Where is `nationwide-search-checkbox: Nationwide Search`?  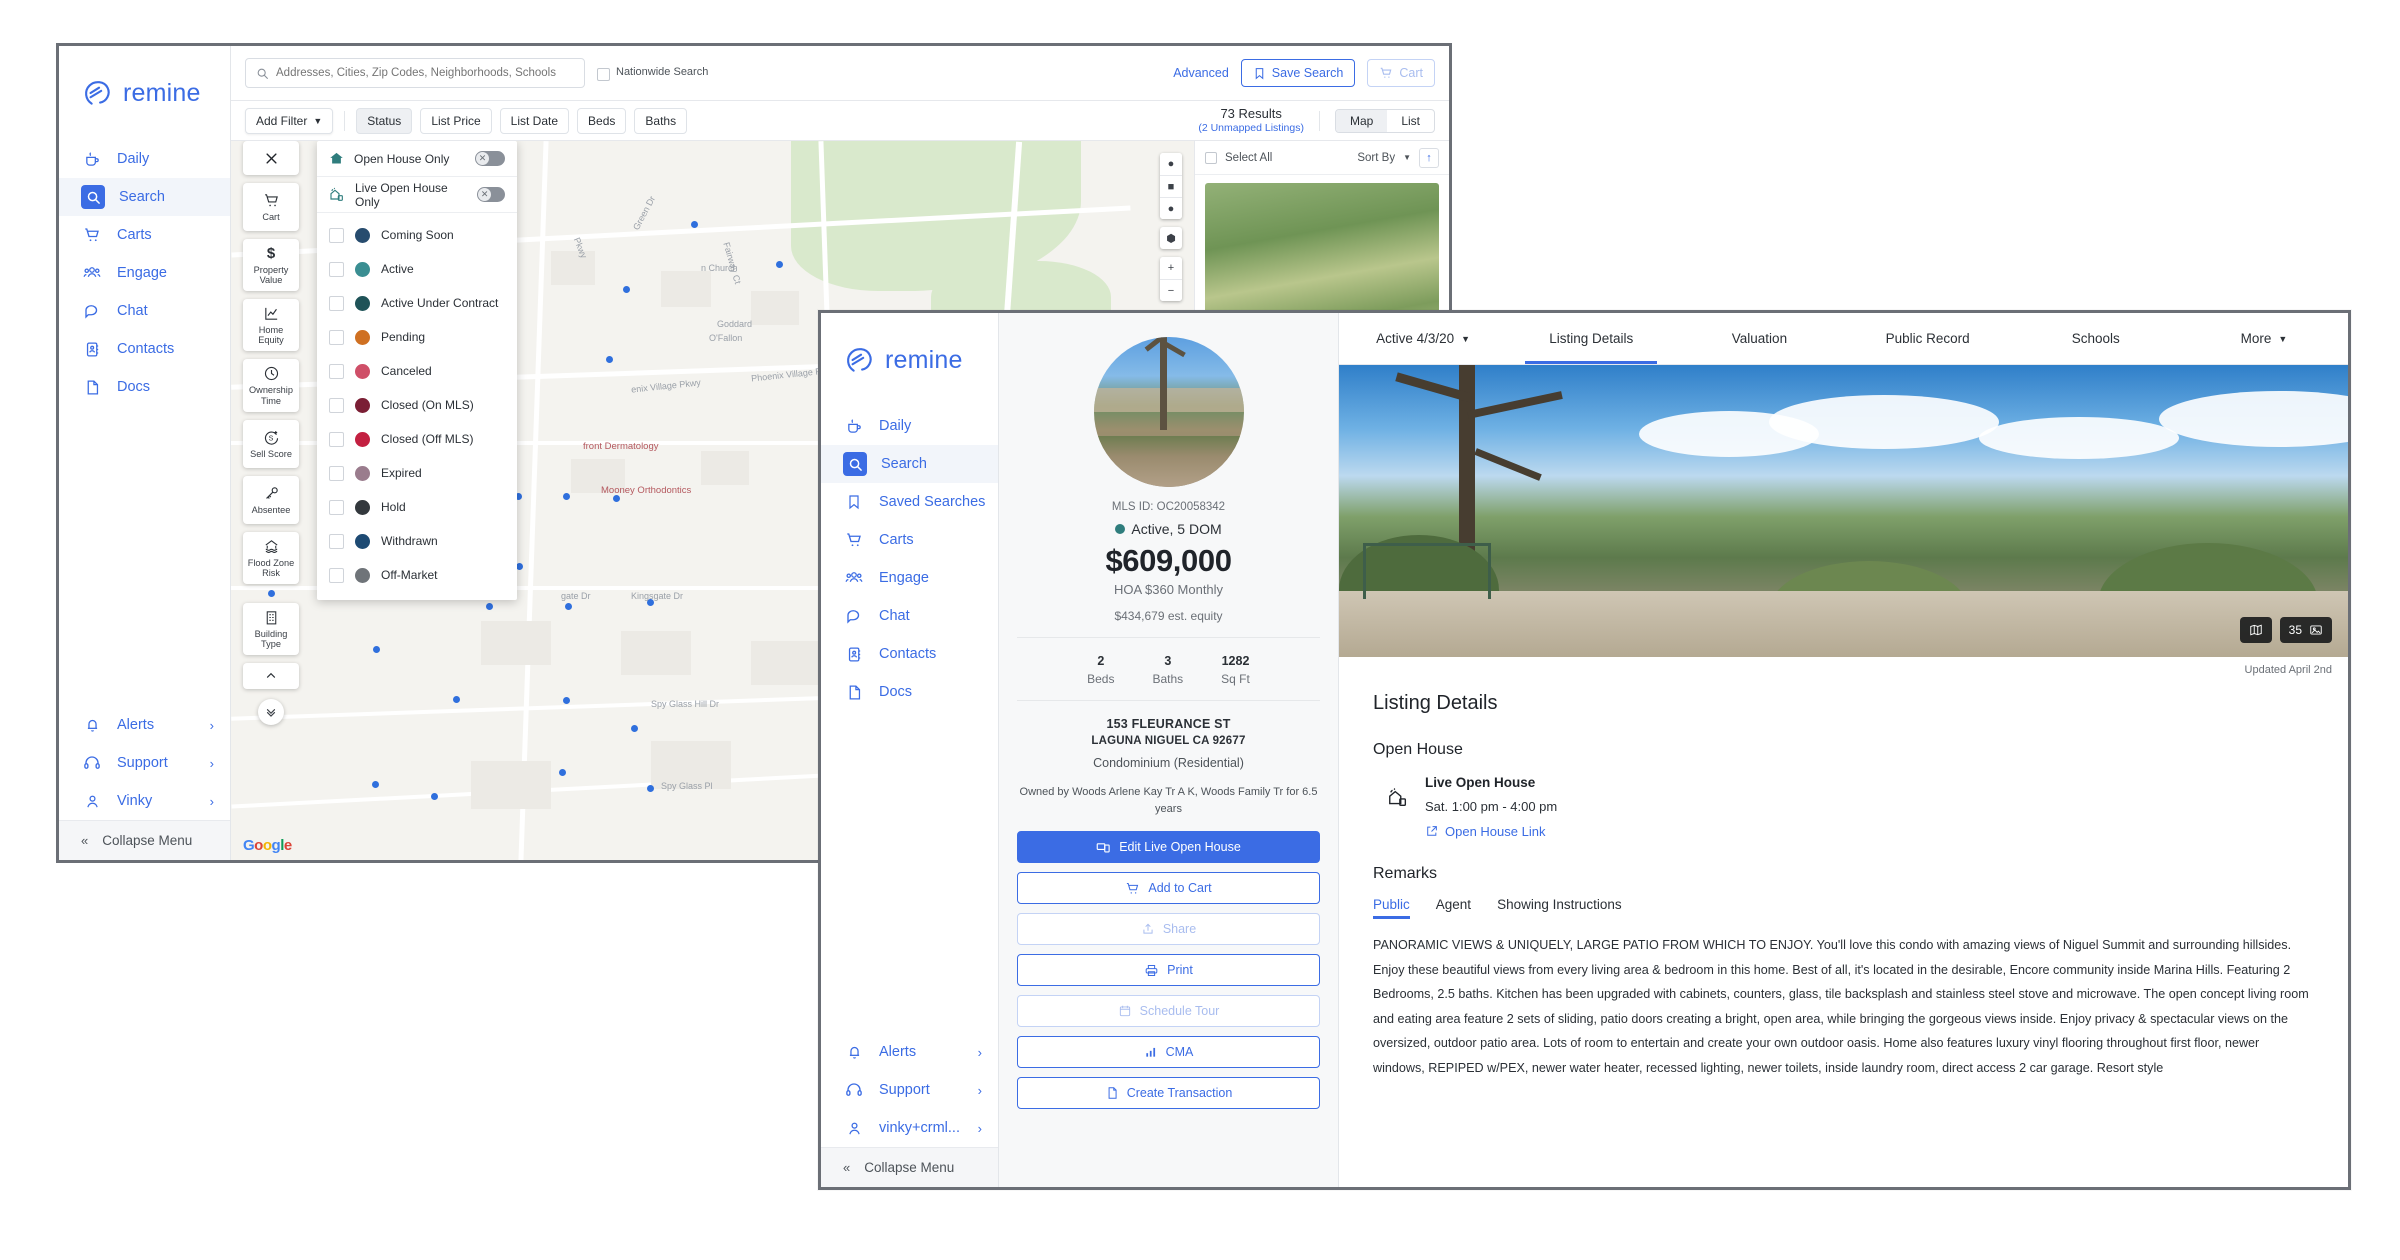 nationwide-search-checkbox: Nationwide Search is located at coordinates (652, 73).